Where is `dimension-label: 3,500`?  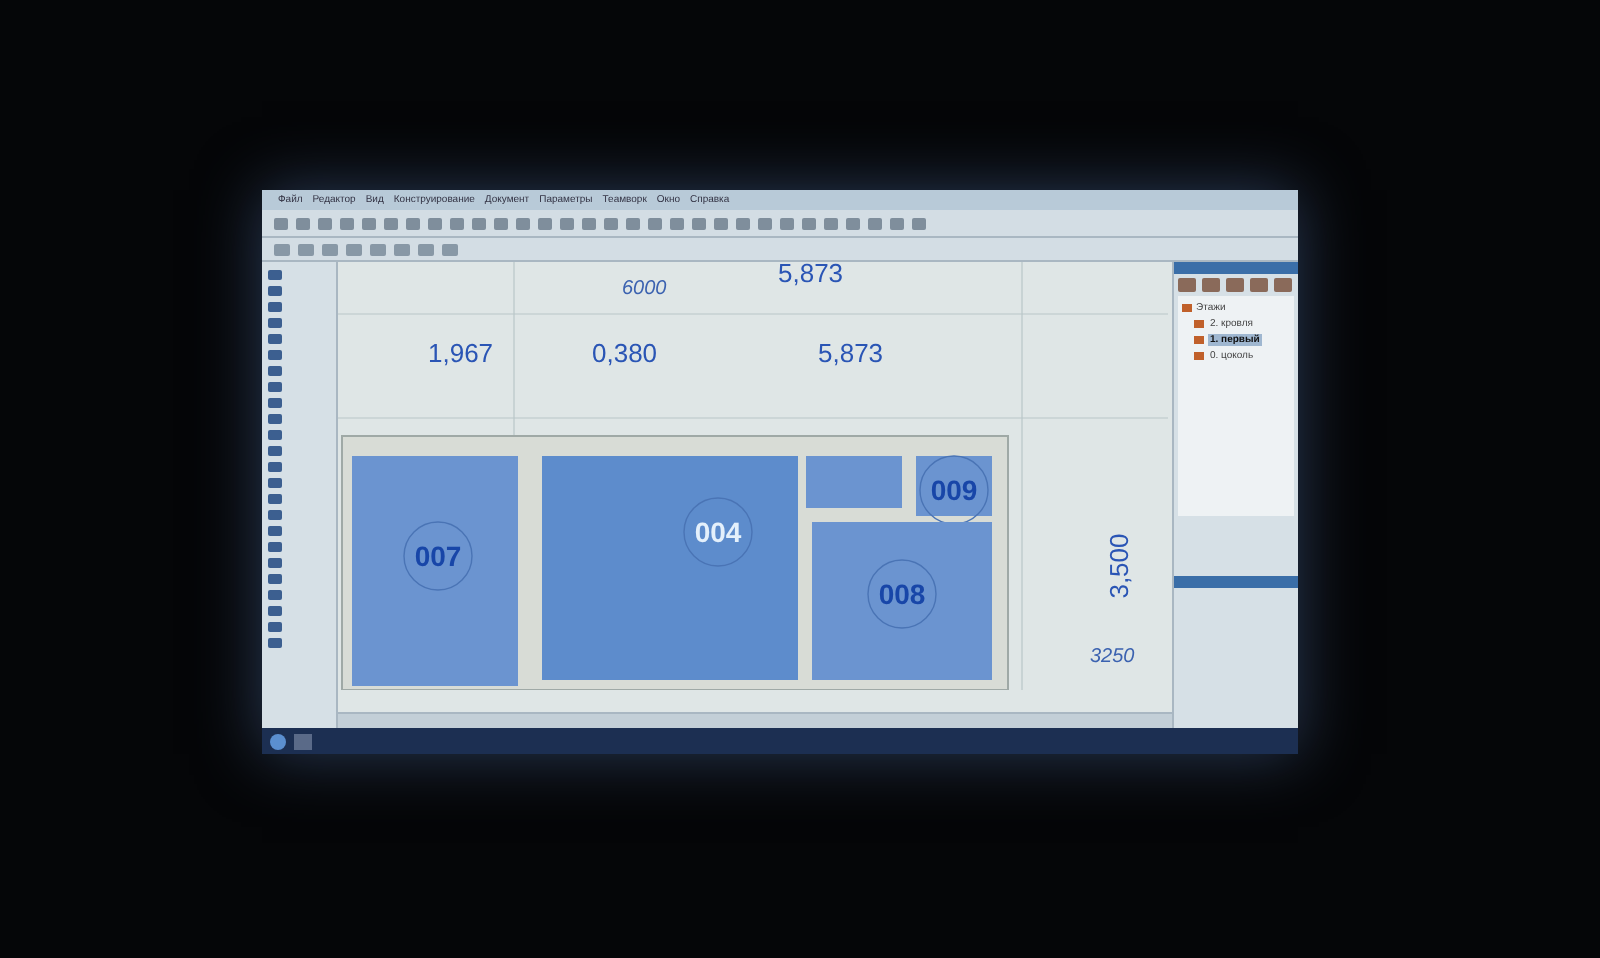 dimension-label: 3,500 is located at coordinates (1119, 566).